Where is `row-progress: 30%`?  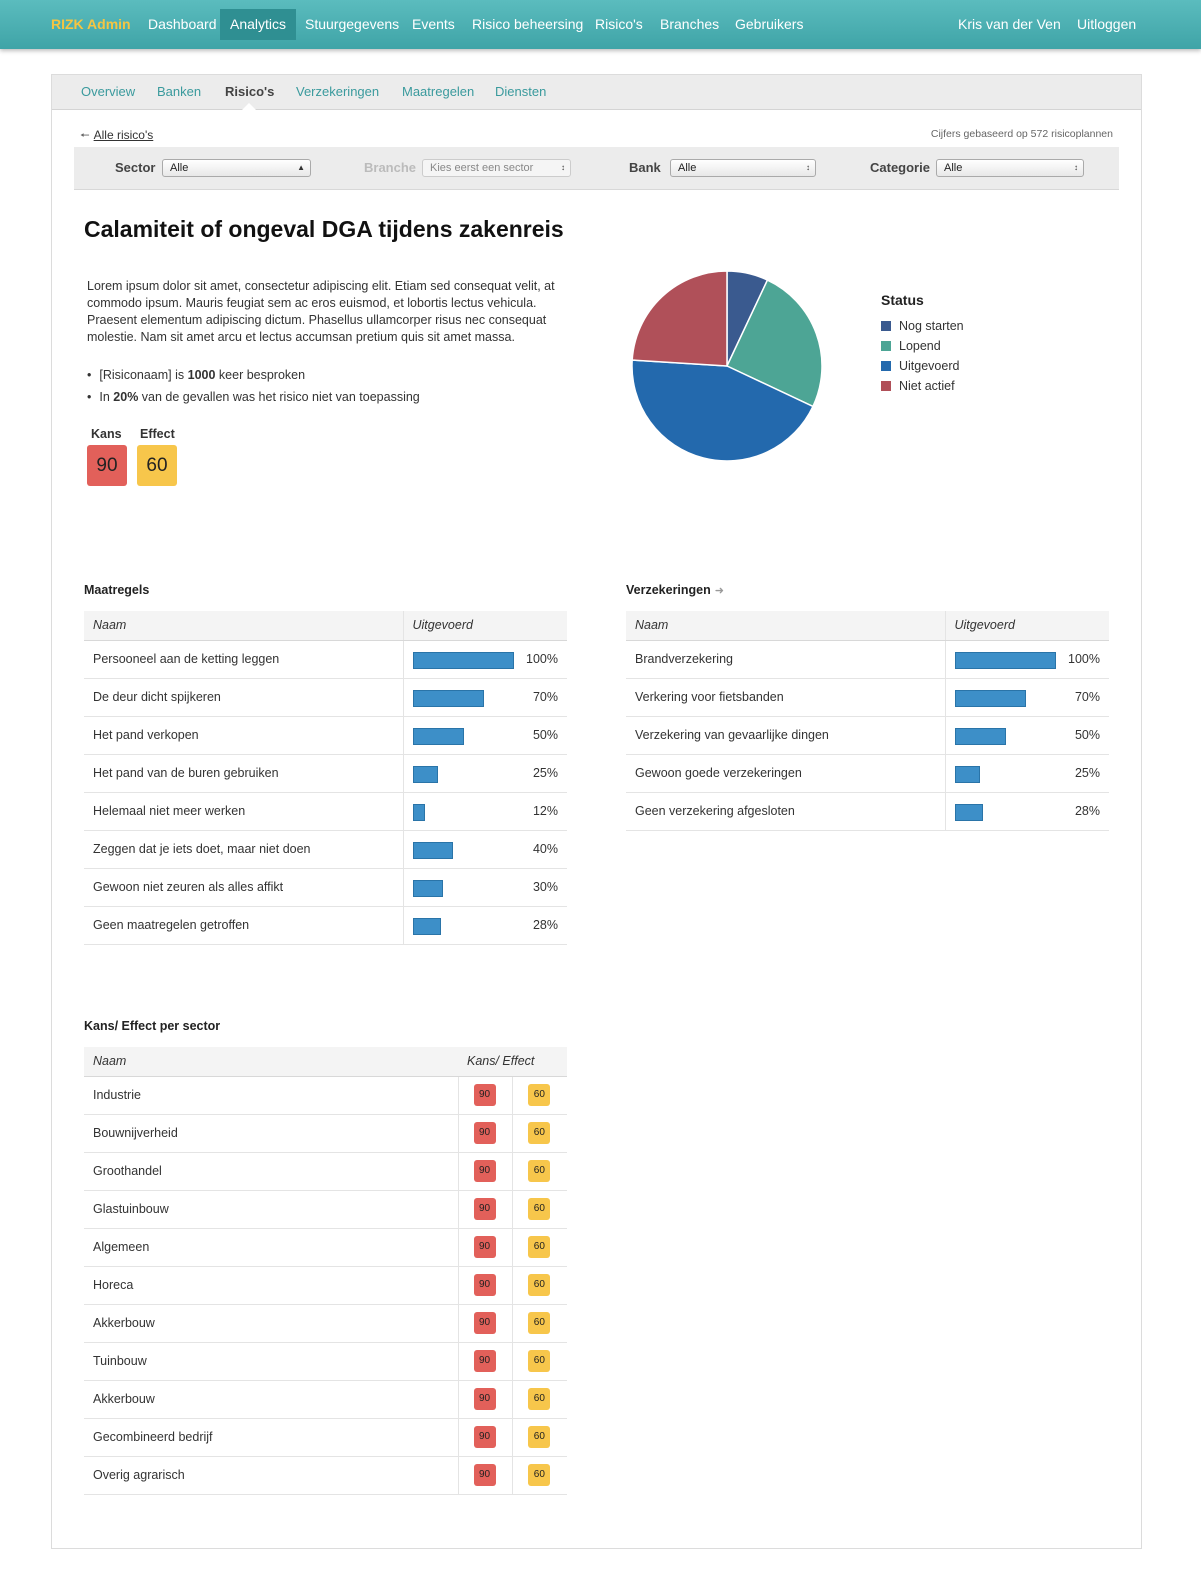
row-progress: 30% is located at coordinates (484, 887).